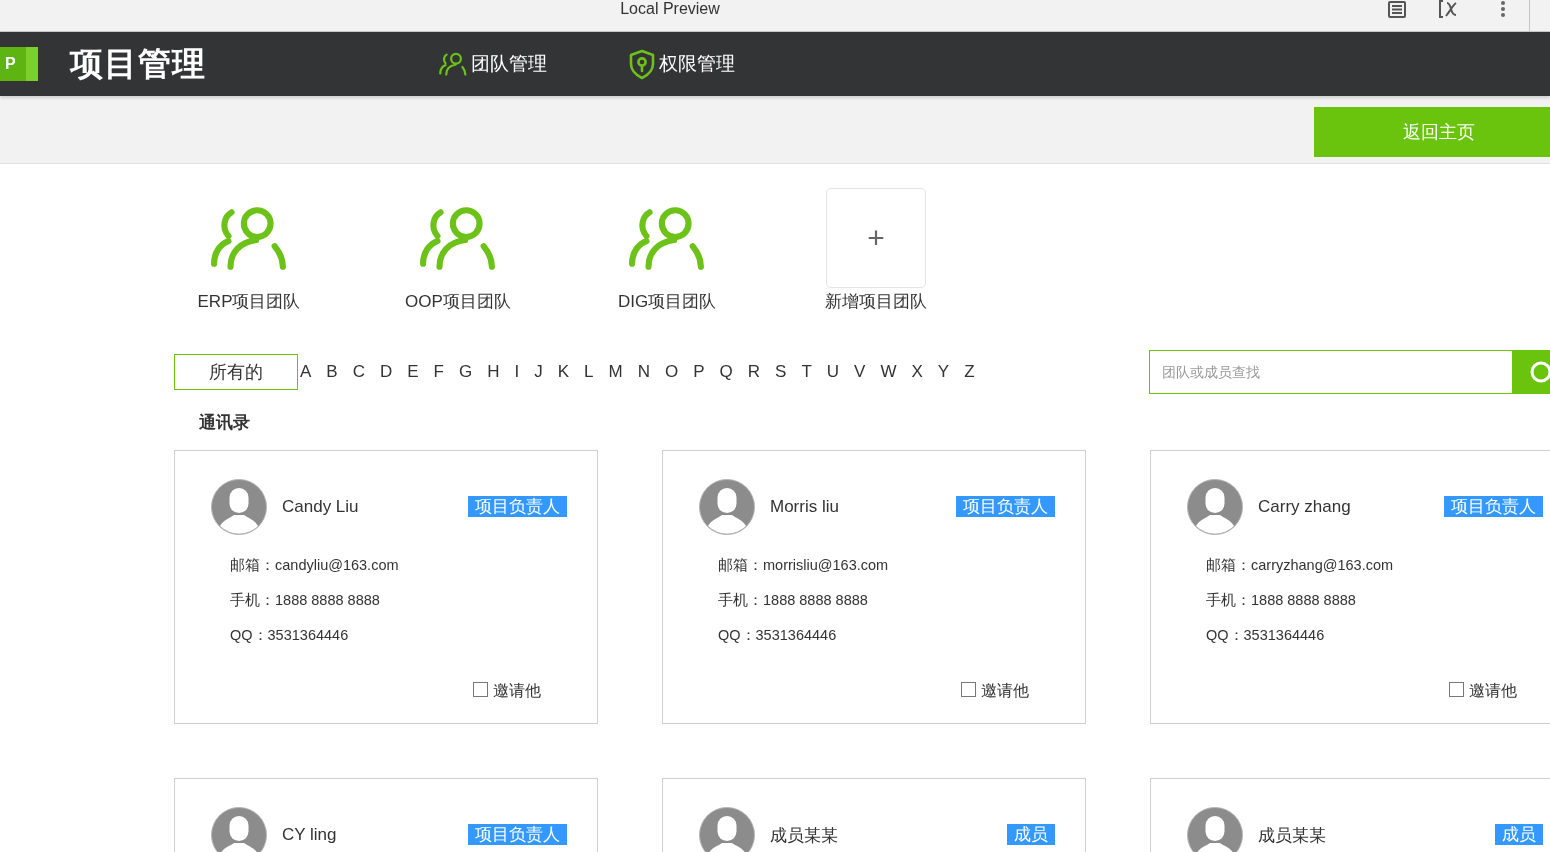 Image resolution: width=1550 pixels, height=852 pixels. Describe the element at coordinates (538, 372) in the screenshot. I see `letter-filter: J` at that location.